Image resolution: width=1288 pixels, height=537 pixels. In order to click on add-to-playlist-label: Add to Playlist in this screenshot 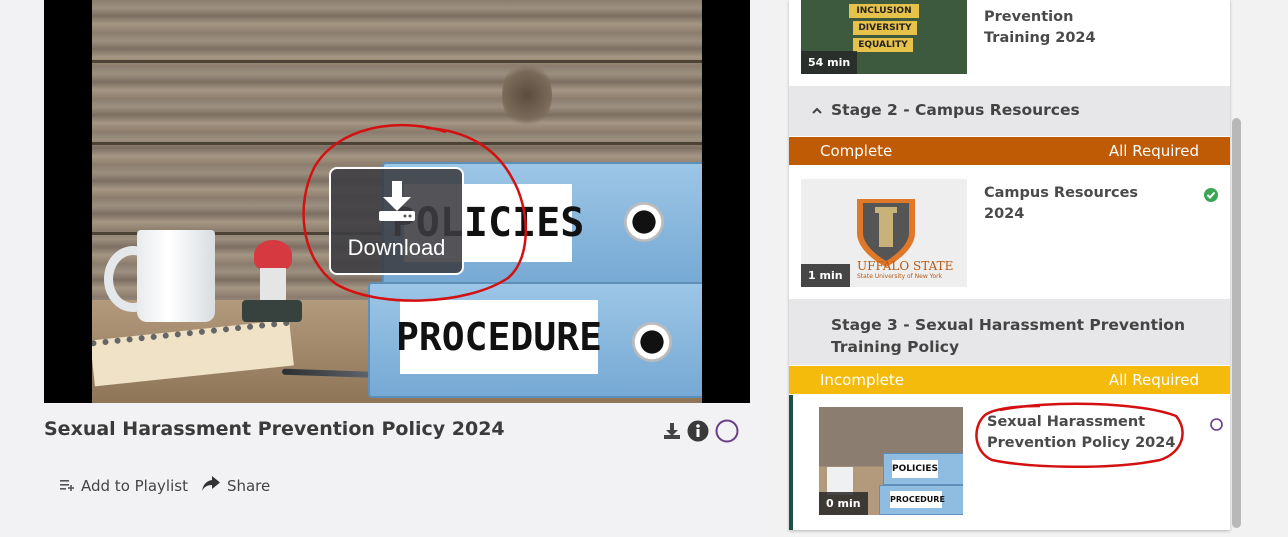, I will do `click(134, 485)`.